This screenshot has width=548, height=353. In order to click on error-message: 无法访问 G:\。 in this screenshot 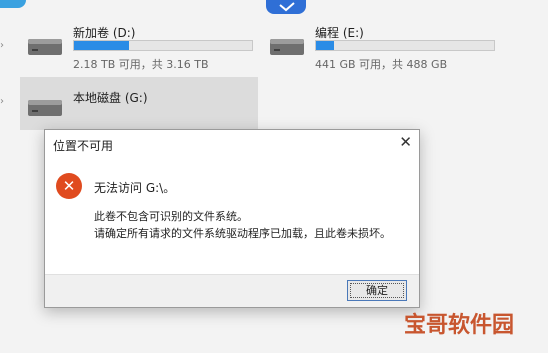, I will do `click(135, 188)`.